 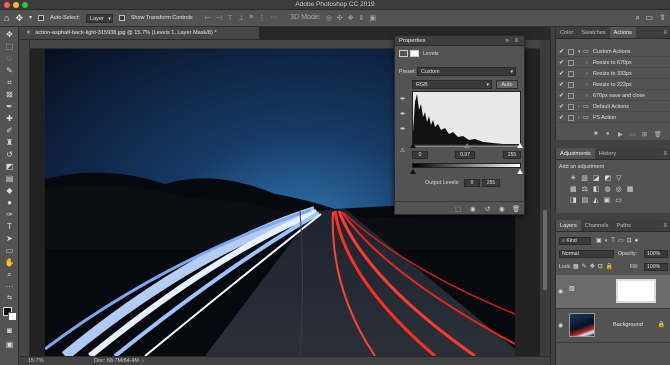 What do you see at coordinates (41, 18) in the screenshot?
I see `auto-select-checkbox` at bounding box center [41, 18].